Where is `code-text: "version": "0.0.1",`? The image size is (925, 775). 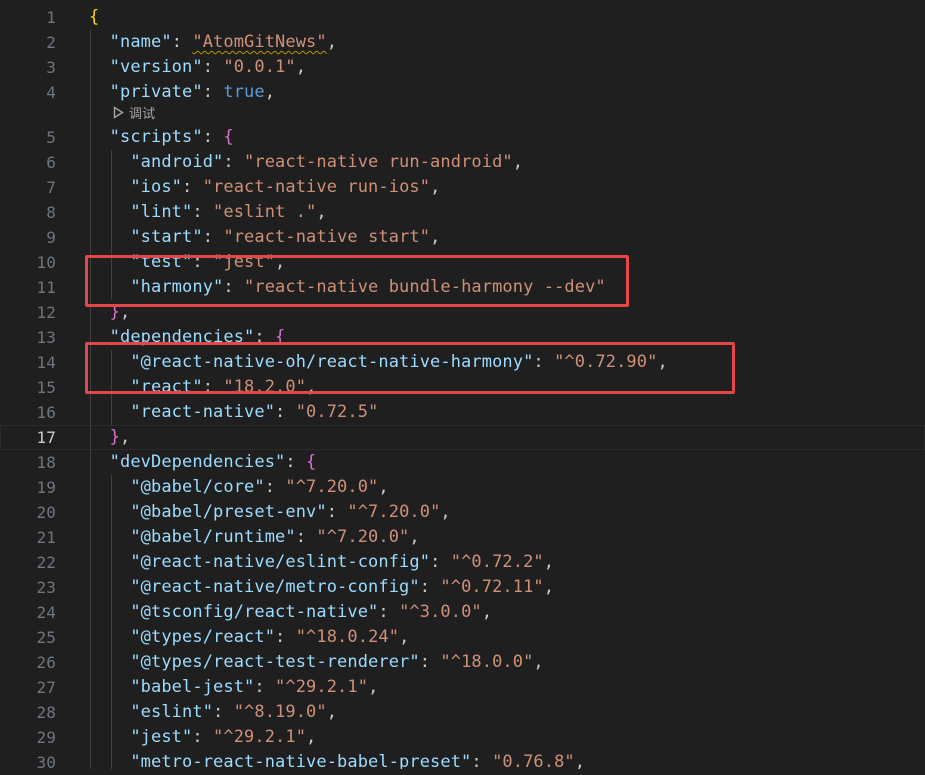 code-text: "version": "0.0.1", is located at coordinates (197, 67).